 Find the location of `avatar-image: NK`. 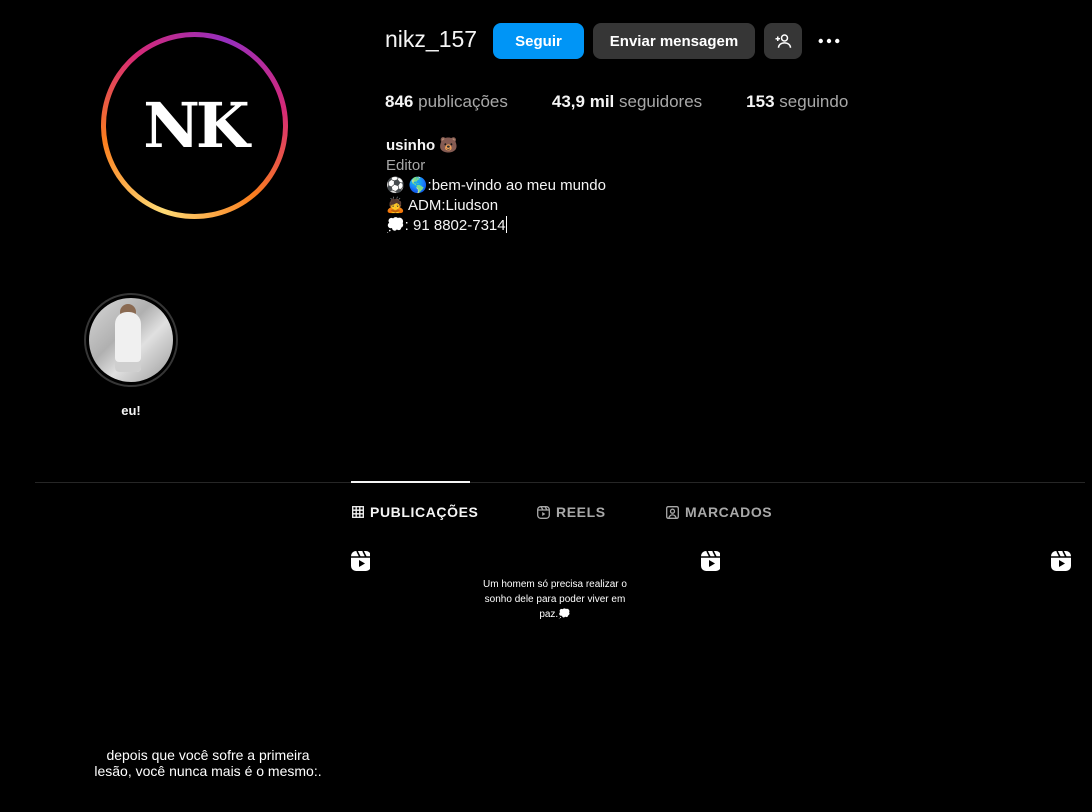

avatar-image: NK is located at coordinates (194, 125).